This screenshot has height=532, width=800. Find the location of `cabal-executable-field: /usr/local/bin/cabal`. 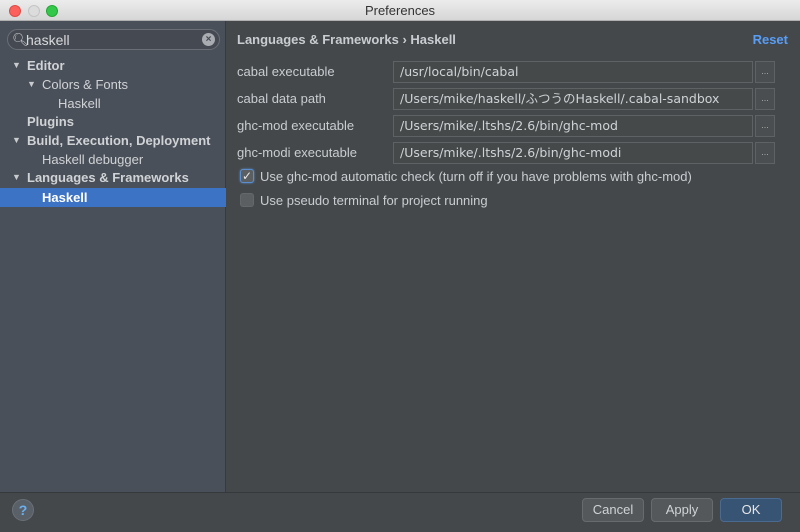

cabal-executable-field: /usr/local/bin/cabal is located at coordinates (573, 72).